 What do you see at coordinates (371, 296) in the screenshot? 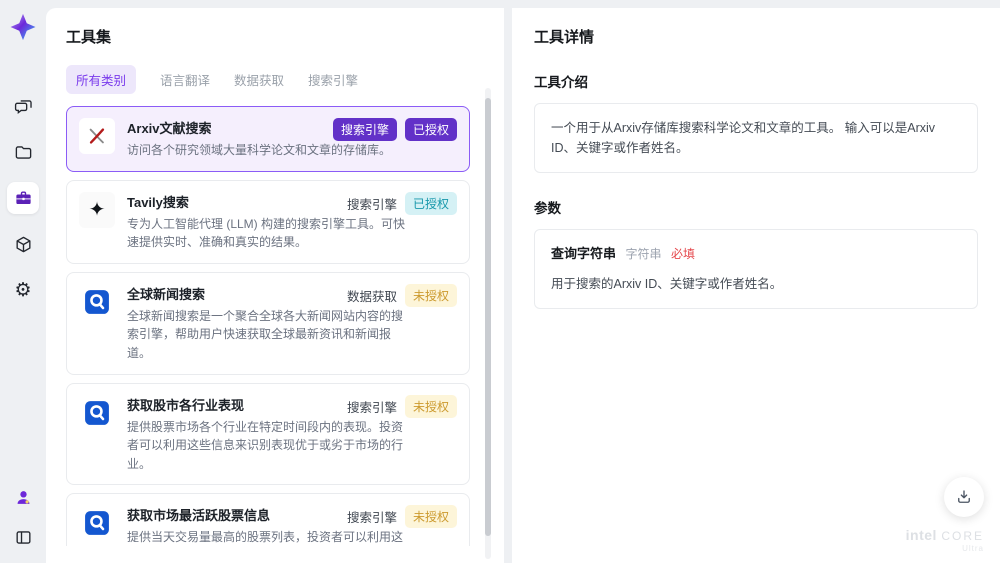
I see `category-label: 数据获取` at bounding box center [371, 296].